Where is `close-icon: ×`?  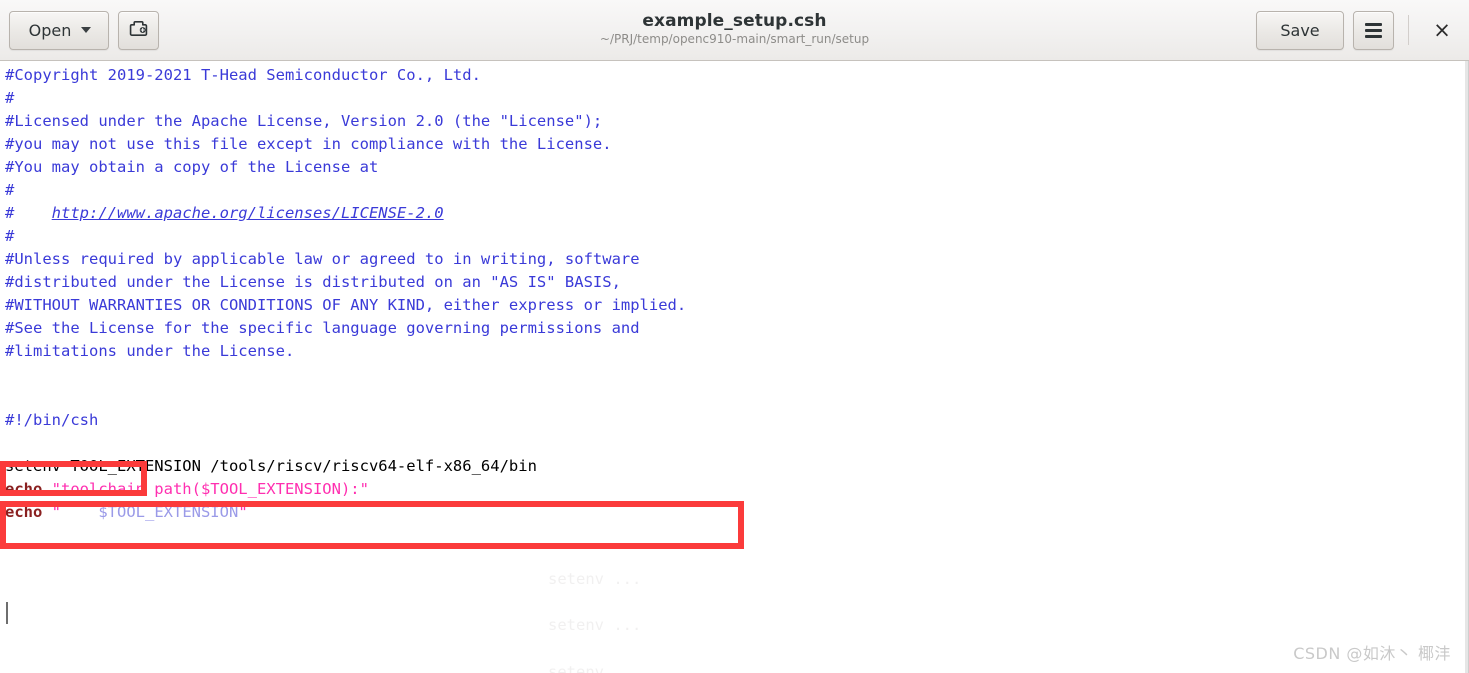 close-icon: × is located at coordinates (1442, 29).